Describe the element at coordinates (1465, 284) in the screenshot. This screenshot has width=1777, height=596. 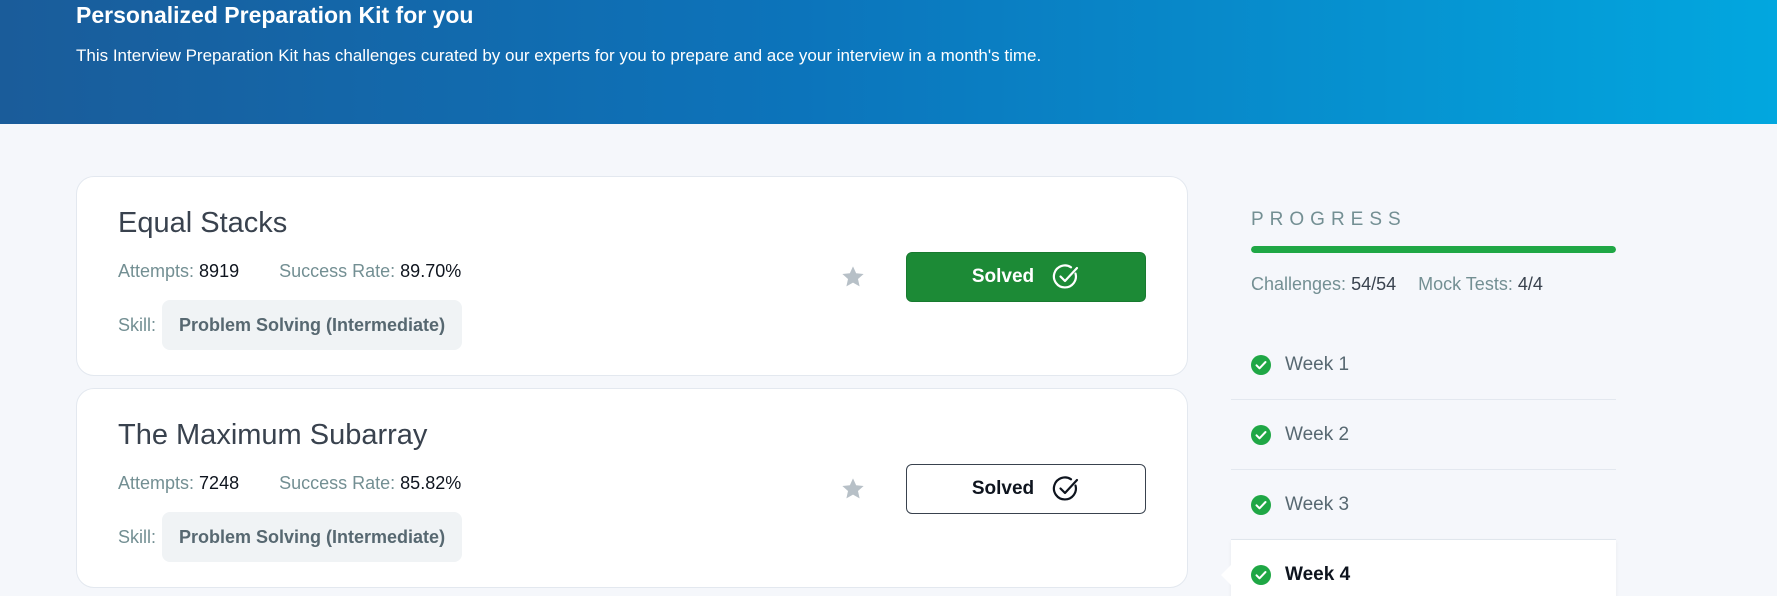
I see `mock-tests-label: Mock Tests:` at that location.